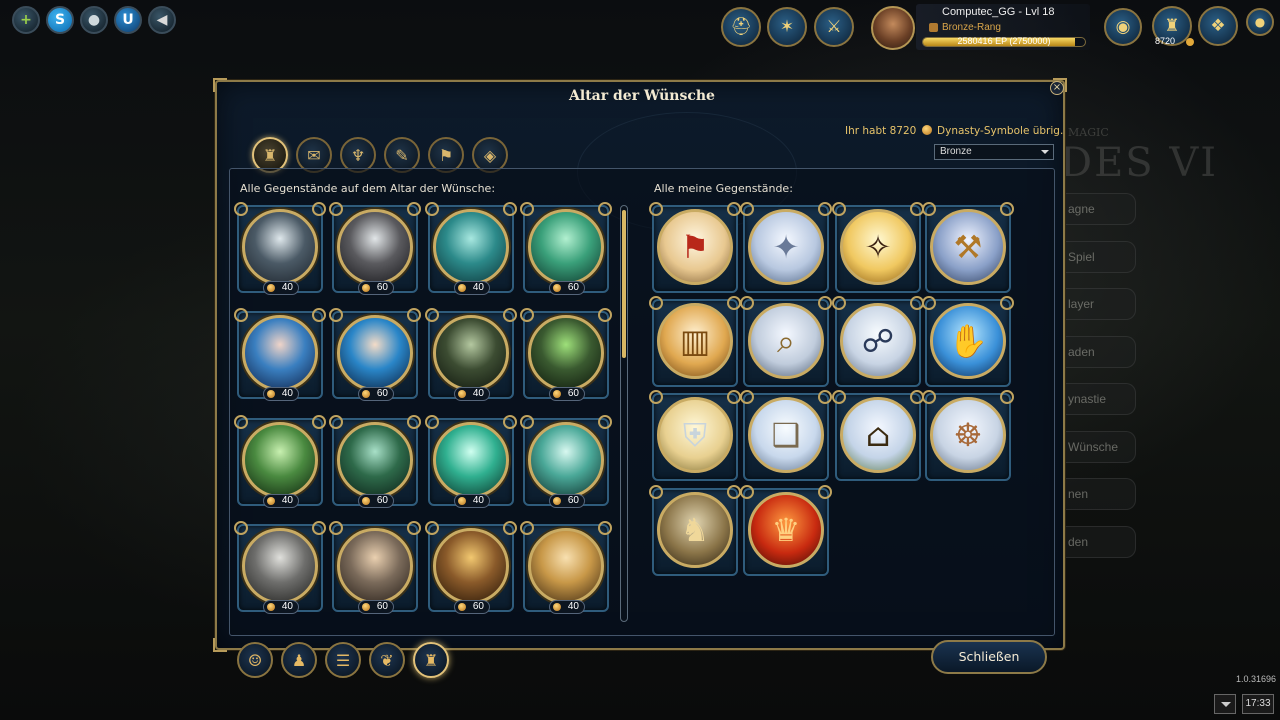  I want to click on rank-filter-dropdown: Bronze, so click(994, 152).